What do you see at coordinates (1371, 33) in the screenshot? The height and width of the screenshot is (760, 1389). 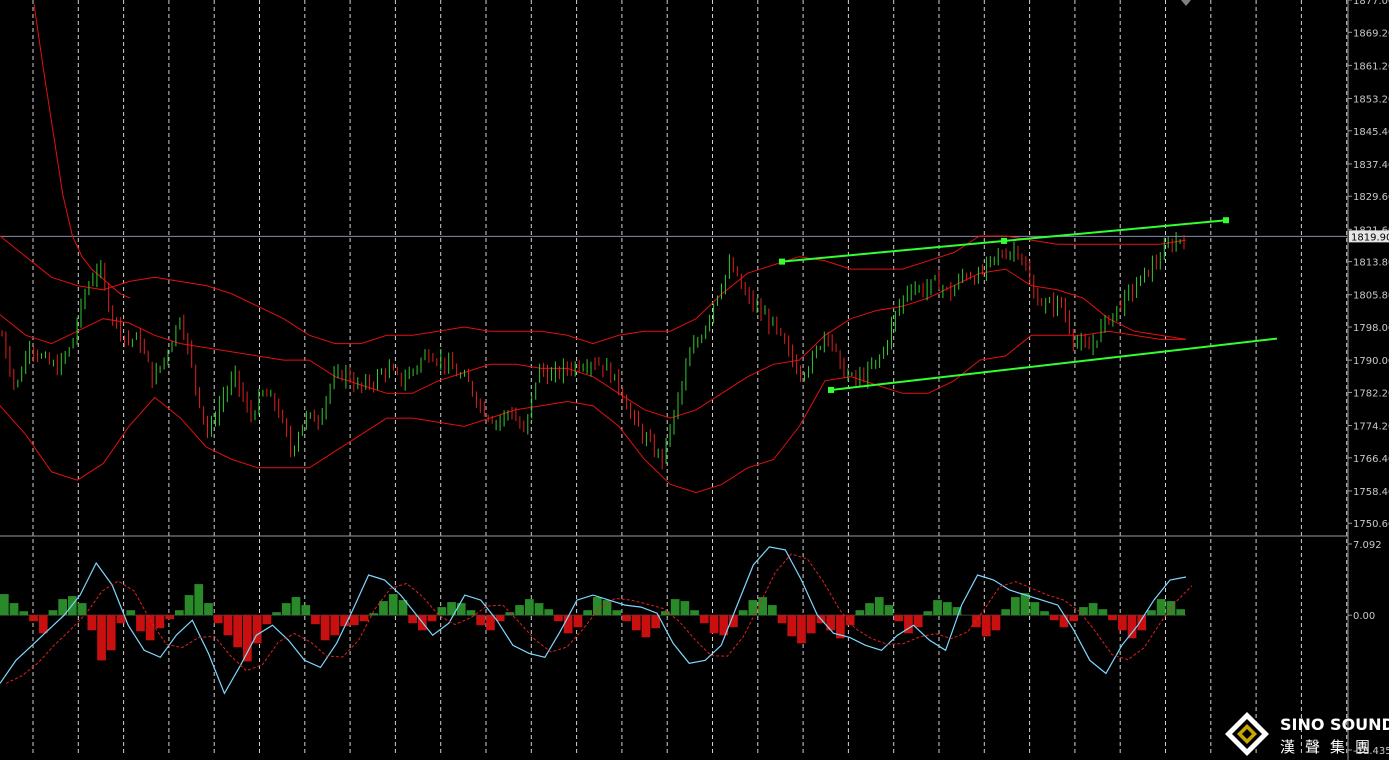 I see `price-tick-label: 1869.20` at bounding box center [1371, 33].